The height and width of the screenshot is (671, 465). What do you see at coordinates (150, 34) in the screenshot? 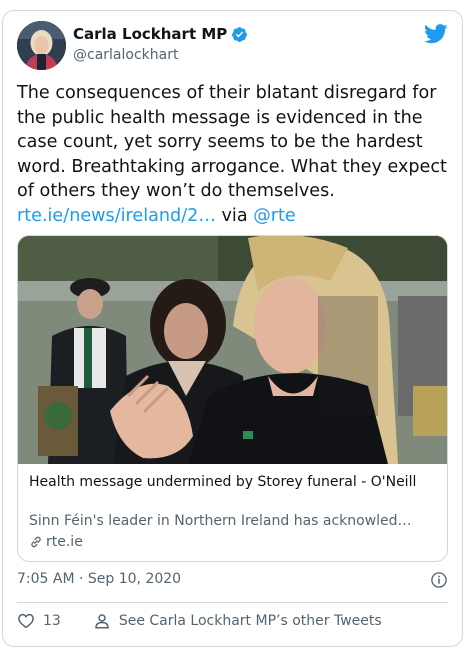
I see `author-name: Carla Lockhart MP` at bounding box center [150, 34].